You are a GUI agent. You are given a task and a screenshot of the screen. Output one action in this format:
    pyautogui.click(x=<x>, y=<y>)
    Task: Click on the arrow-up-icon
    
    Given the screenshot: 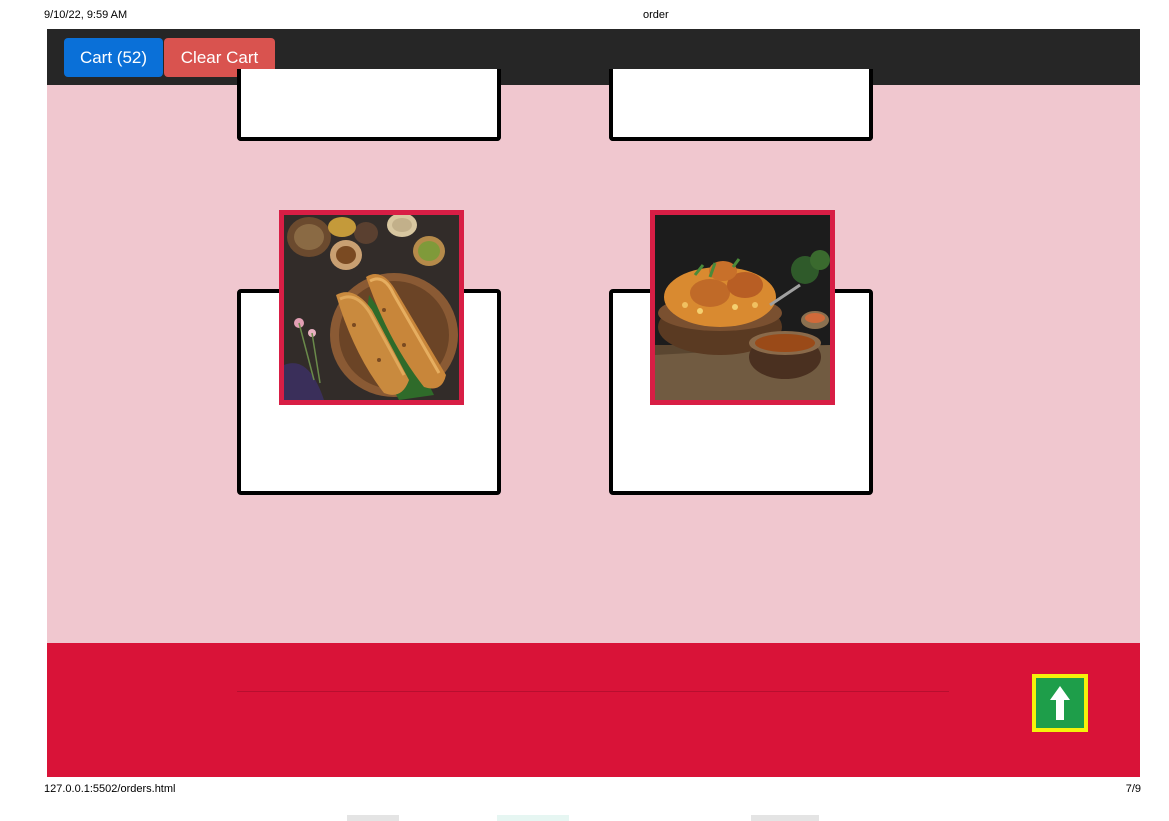 What is the action you would take?
    pyautogui.click(x=1060, y=703)
    